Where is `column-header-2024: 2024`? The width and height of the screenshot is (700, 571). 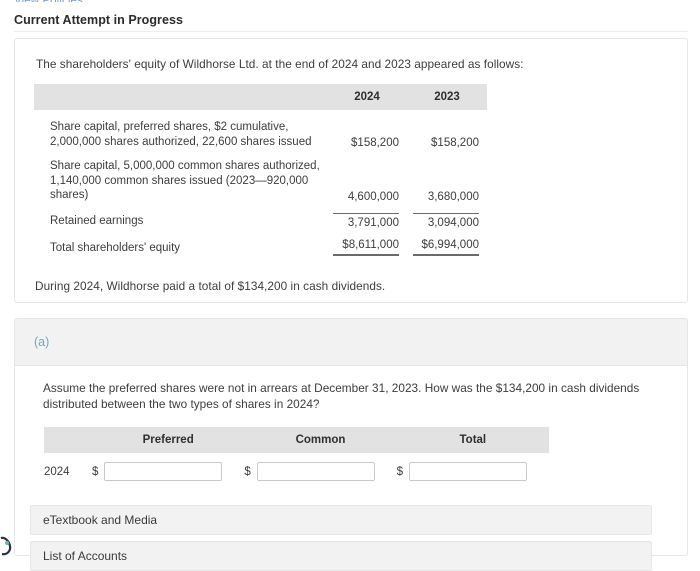 column-header-2024: 2024 is located at coordinates (367, 97).